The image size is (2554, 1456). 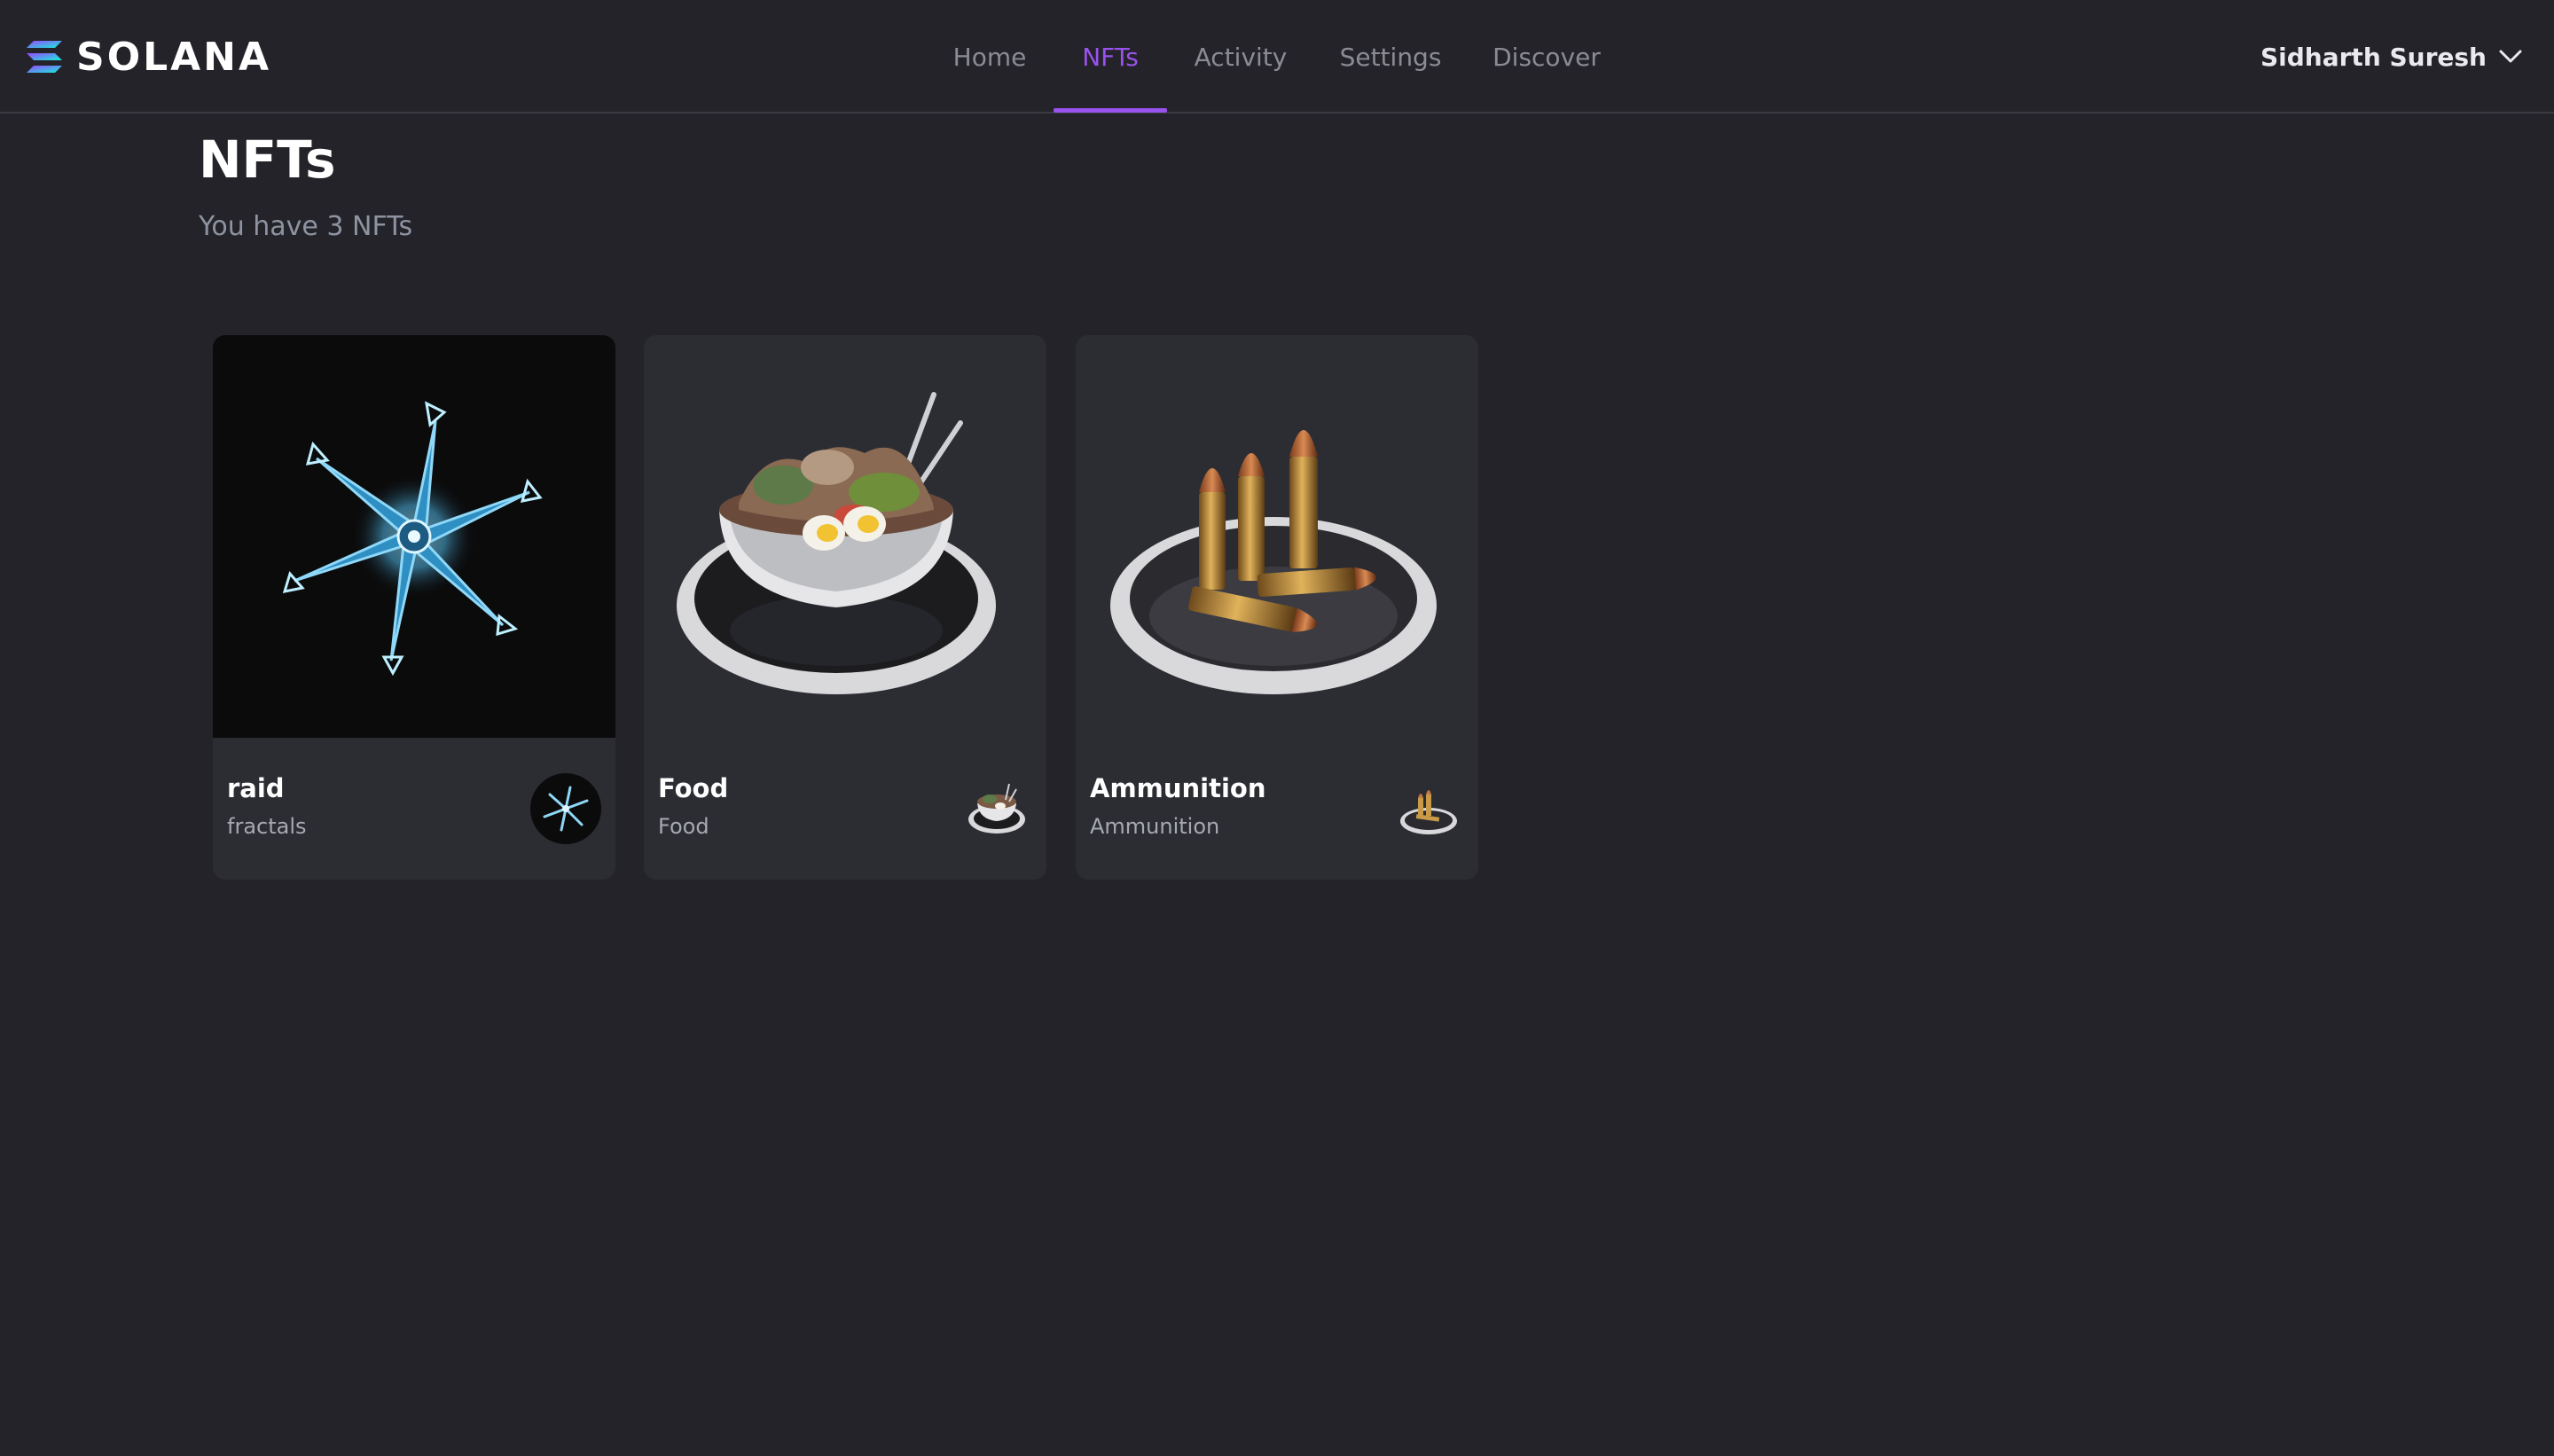 What do you see at coordinates (1240, 57) in the screenshot?
I see `nav-item-activity: Activity` at bounding box center [1240, 57].